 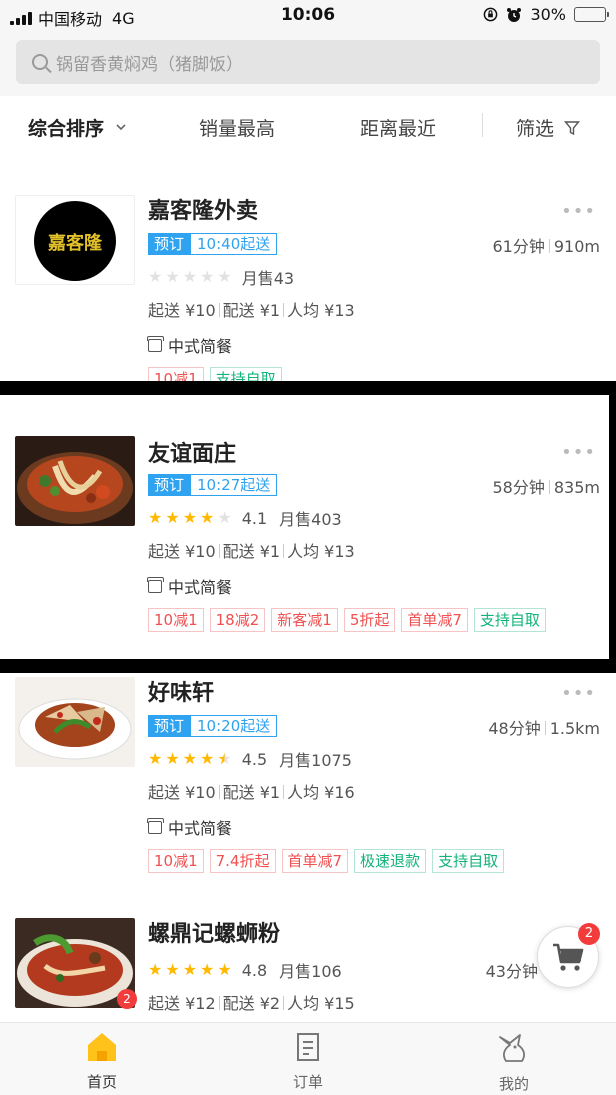 I want to click on delivery-fee: 配送 ¥2, so click(x=251, y=1003).